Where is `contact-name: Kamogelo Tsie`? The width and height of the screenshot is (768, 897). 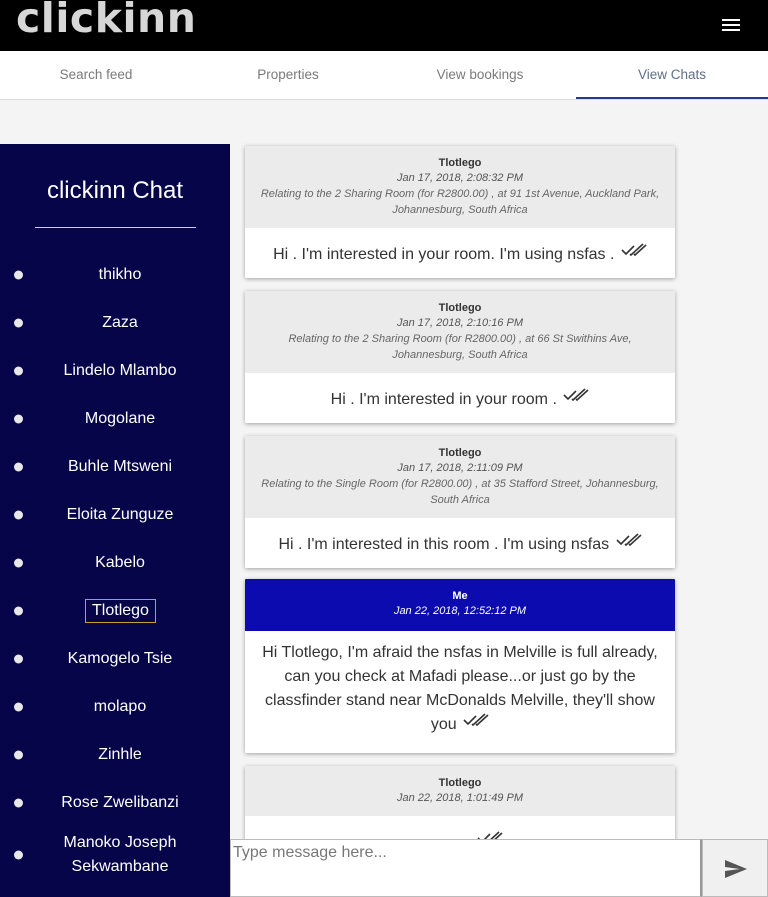 contact-name: Kamogelo Tsie is located at coordinates (120, 658).